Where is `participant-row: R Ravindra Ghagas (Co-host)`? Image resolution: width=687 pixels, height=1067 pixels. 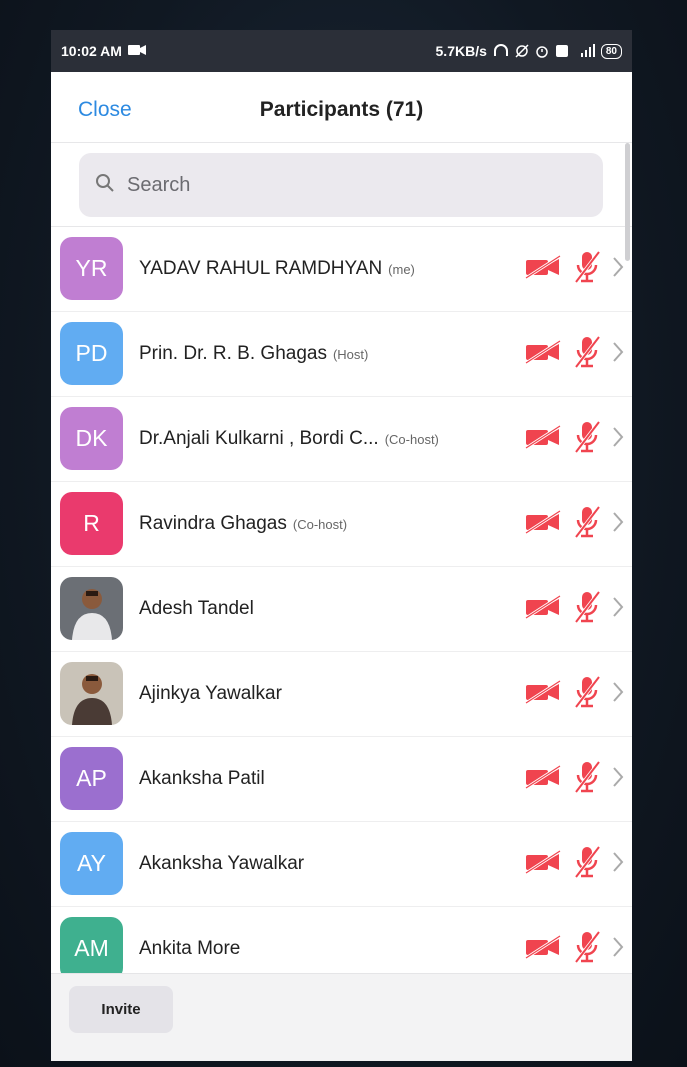 participant-row: R Ravindra Ghagas (Co-host) is located at coordinates (341, 524).